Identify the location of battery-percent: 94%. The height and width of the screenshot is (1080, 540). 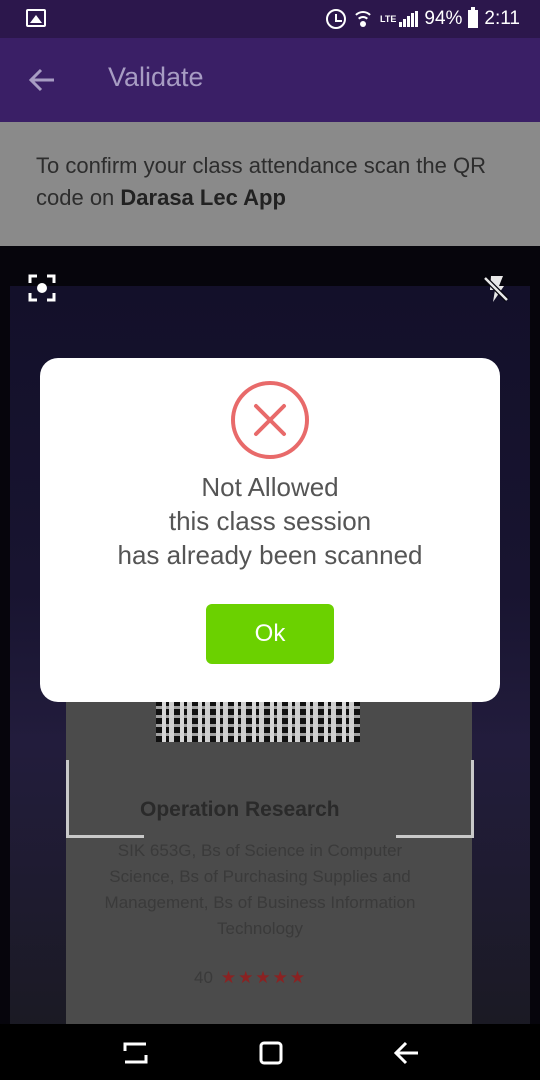
(443, 18).